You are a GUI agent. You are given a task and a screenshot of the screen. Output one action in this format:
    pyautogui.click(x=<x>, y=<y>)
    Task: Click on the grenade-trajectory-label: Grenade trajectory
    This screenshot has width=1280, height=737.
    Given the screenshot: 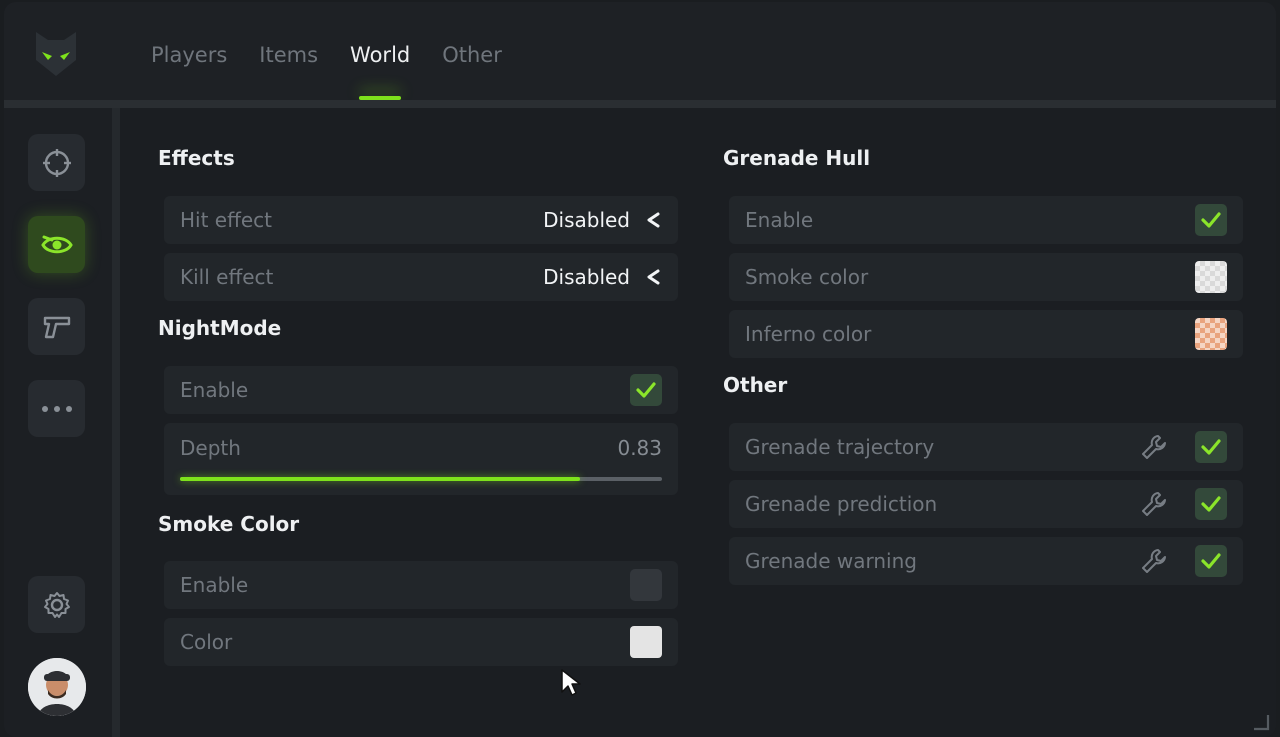 What is the action you would take?
    pyautogui.click(x=840, y=447)
    